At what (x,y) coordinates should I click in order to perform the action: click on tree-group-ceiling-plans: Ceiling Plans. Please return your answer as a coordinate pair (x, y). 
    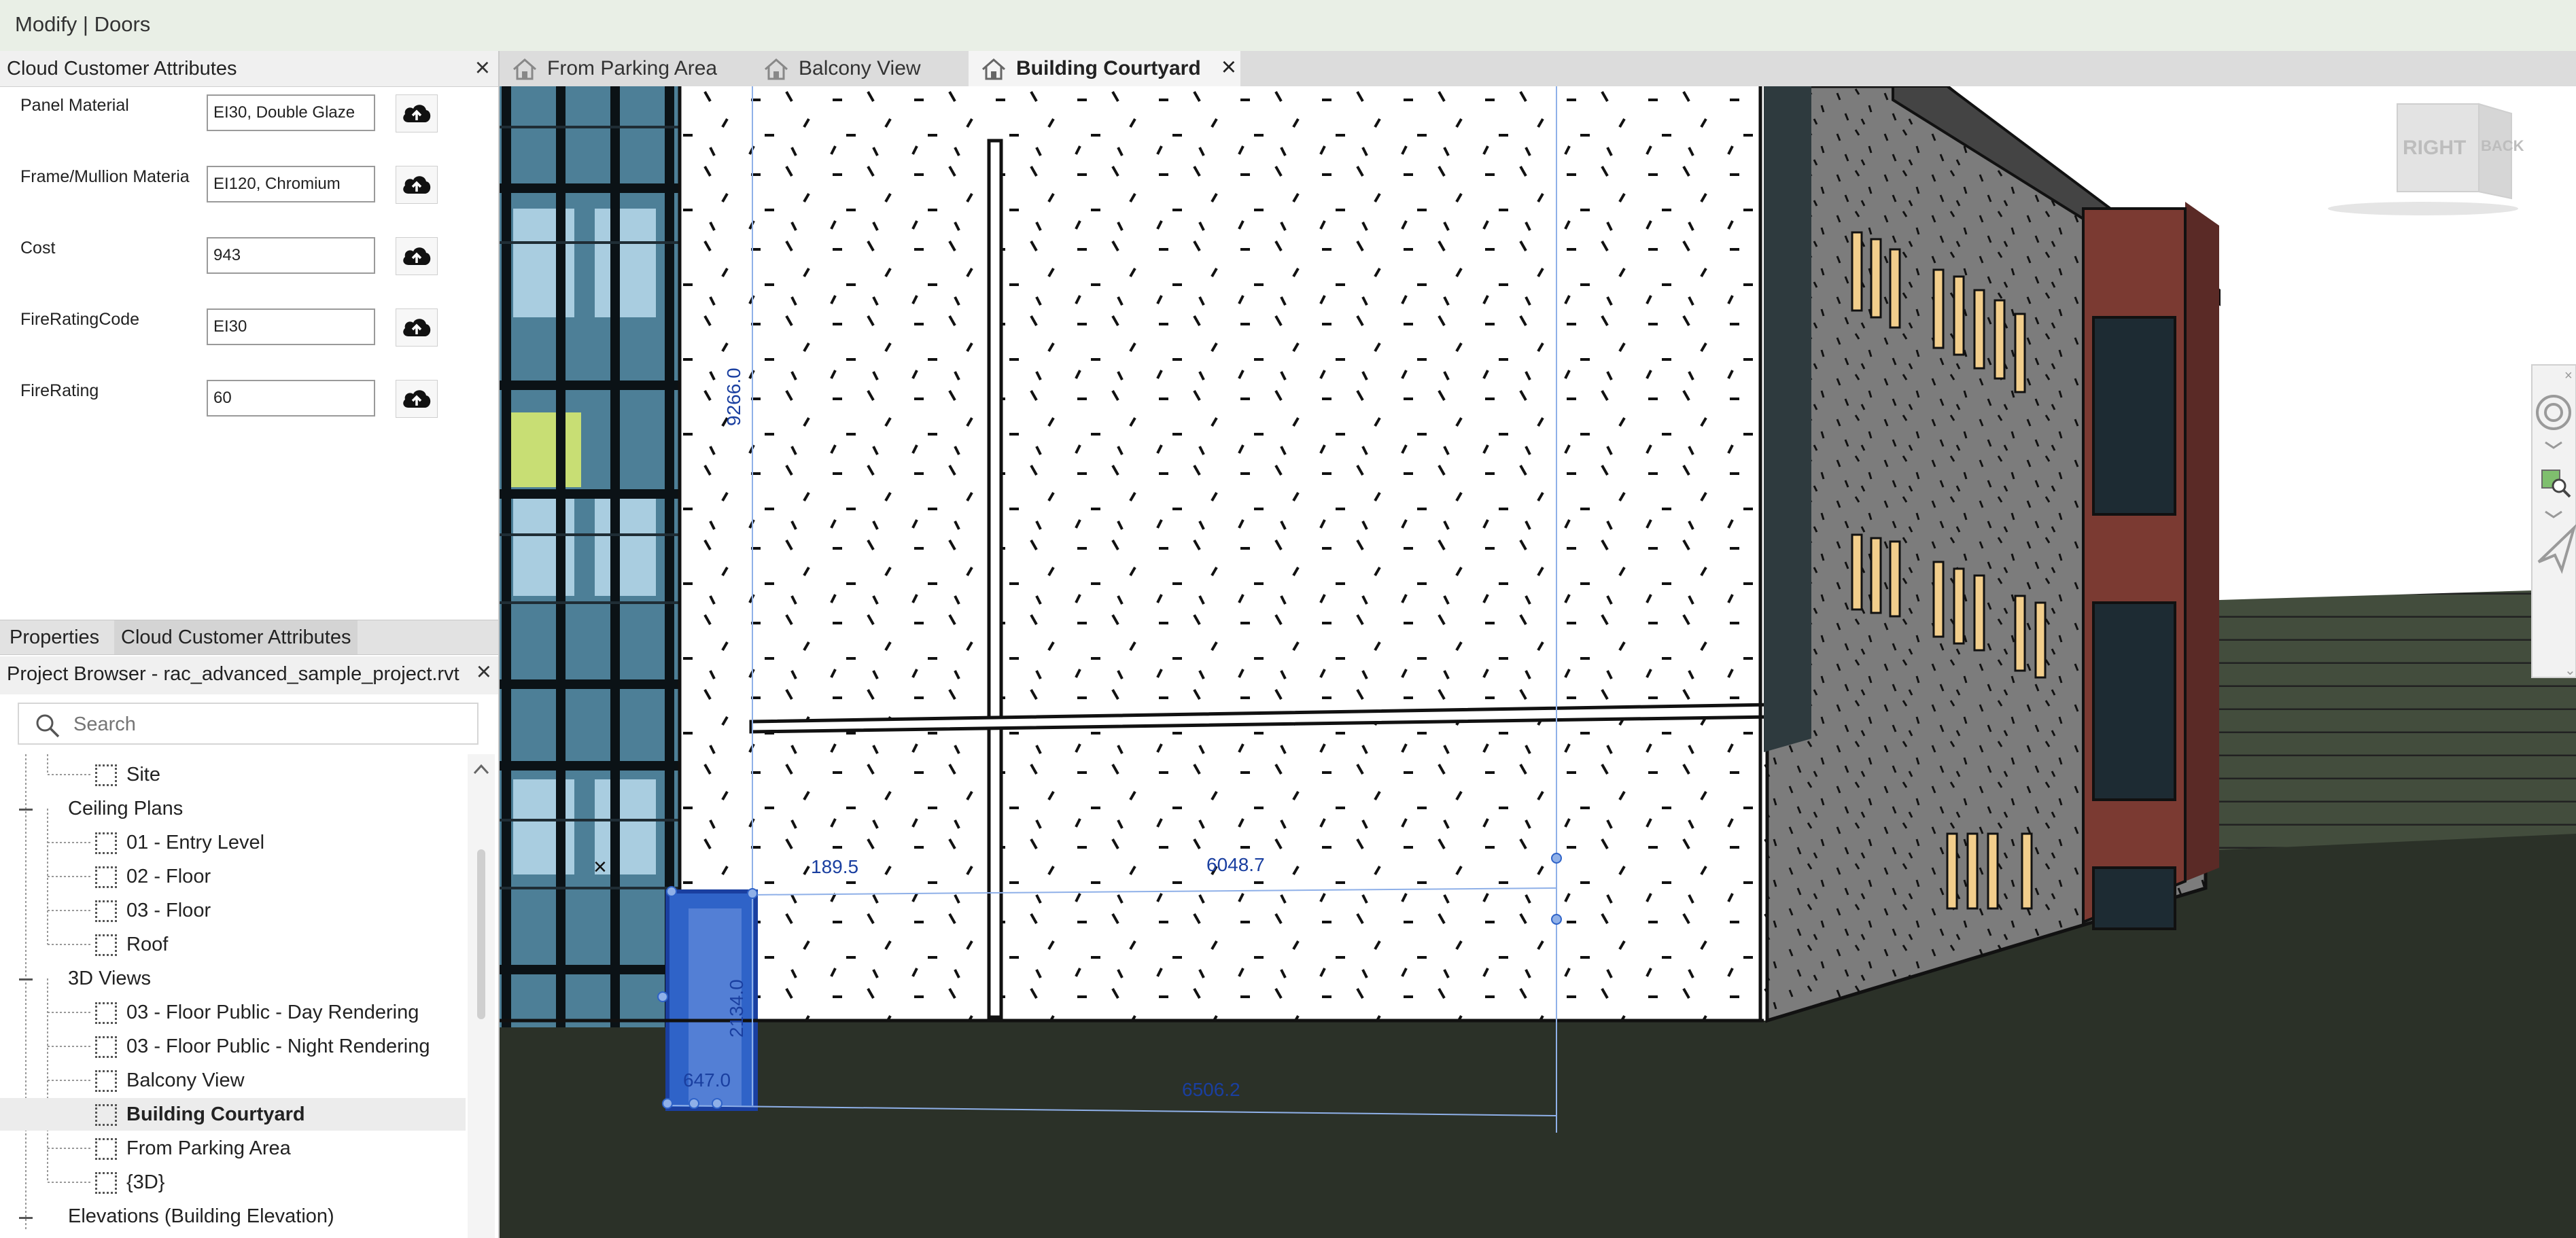
    Looking at the image, I should click on (125, 808).